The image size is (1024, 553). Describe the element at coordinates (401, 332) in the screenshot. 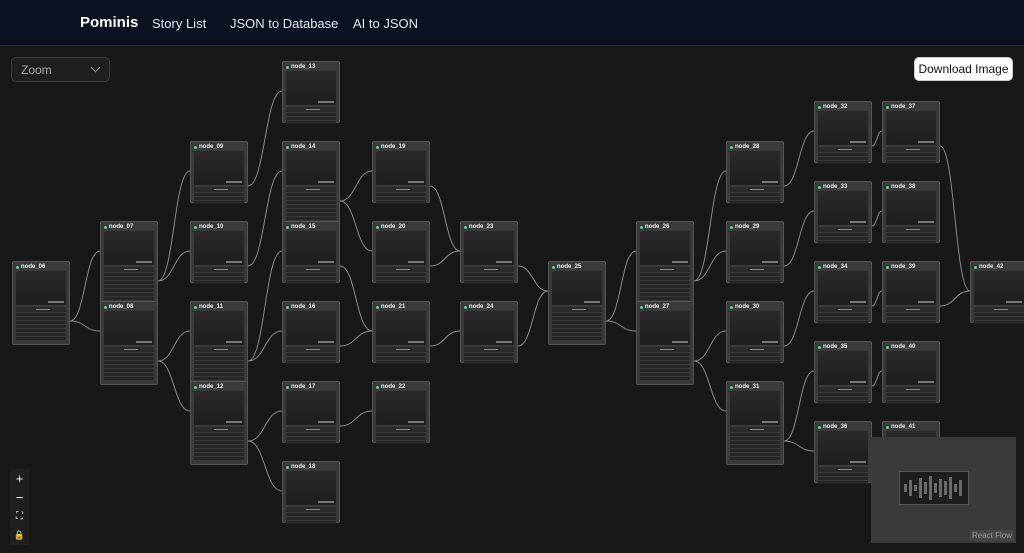

I see `flow-node: node_21` at that location.